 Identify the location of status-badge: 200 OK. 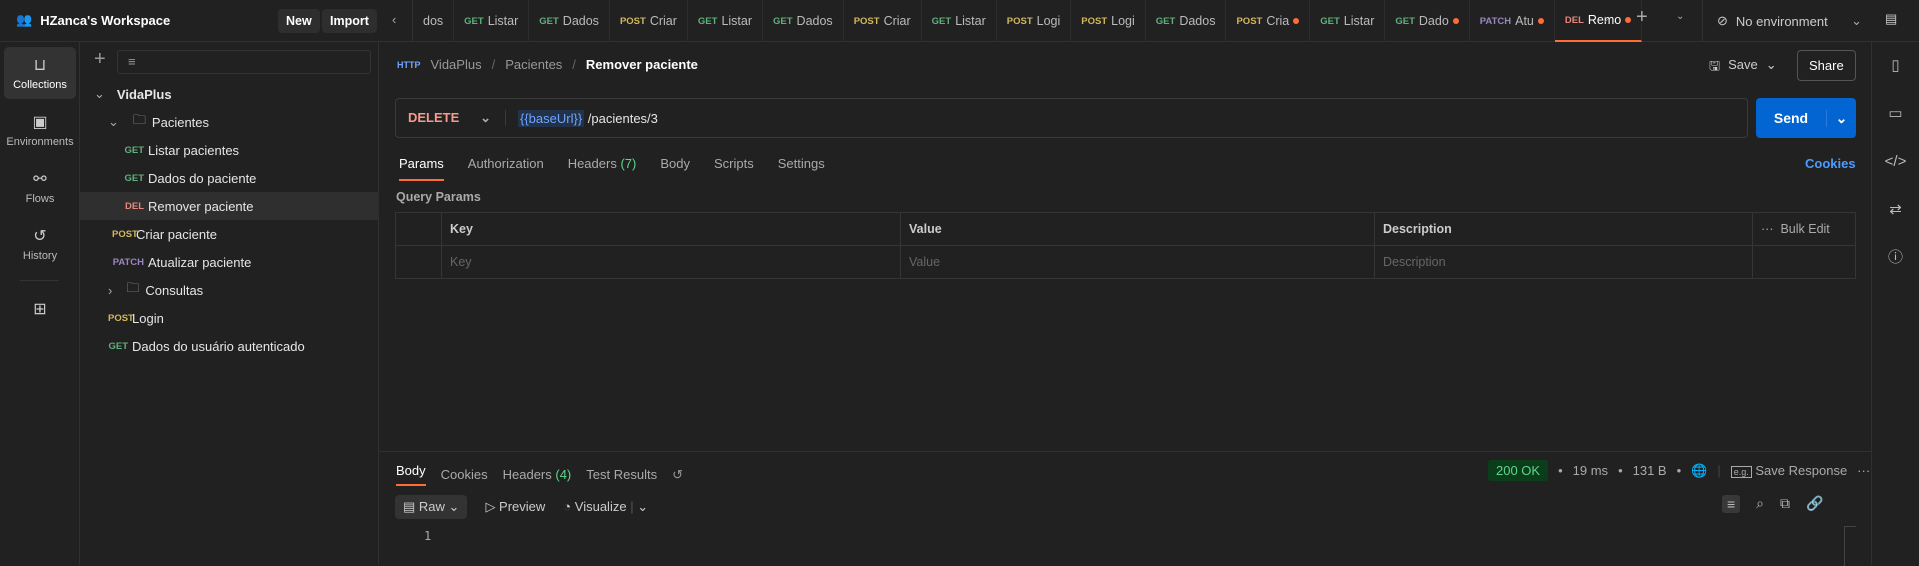
(1518, 470).